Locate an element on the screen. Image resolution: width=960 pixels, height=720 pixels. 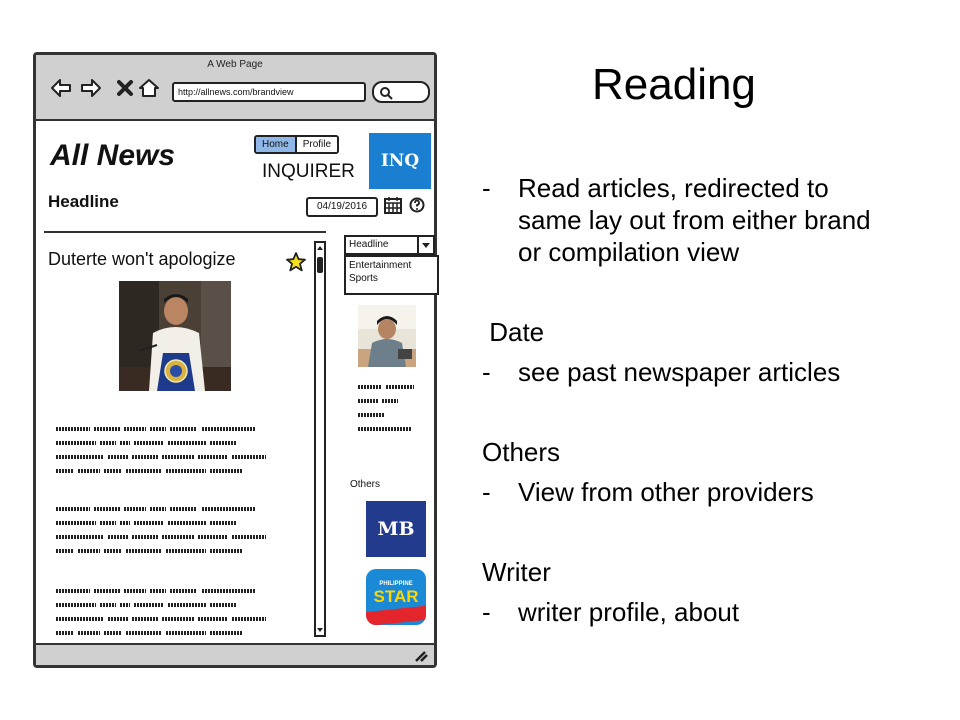
slide-section-writer: Writer - writer profile, about is located at coordinates (690, 592).